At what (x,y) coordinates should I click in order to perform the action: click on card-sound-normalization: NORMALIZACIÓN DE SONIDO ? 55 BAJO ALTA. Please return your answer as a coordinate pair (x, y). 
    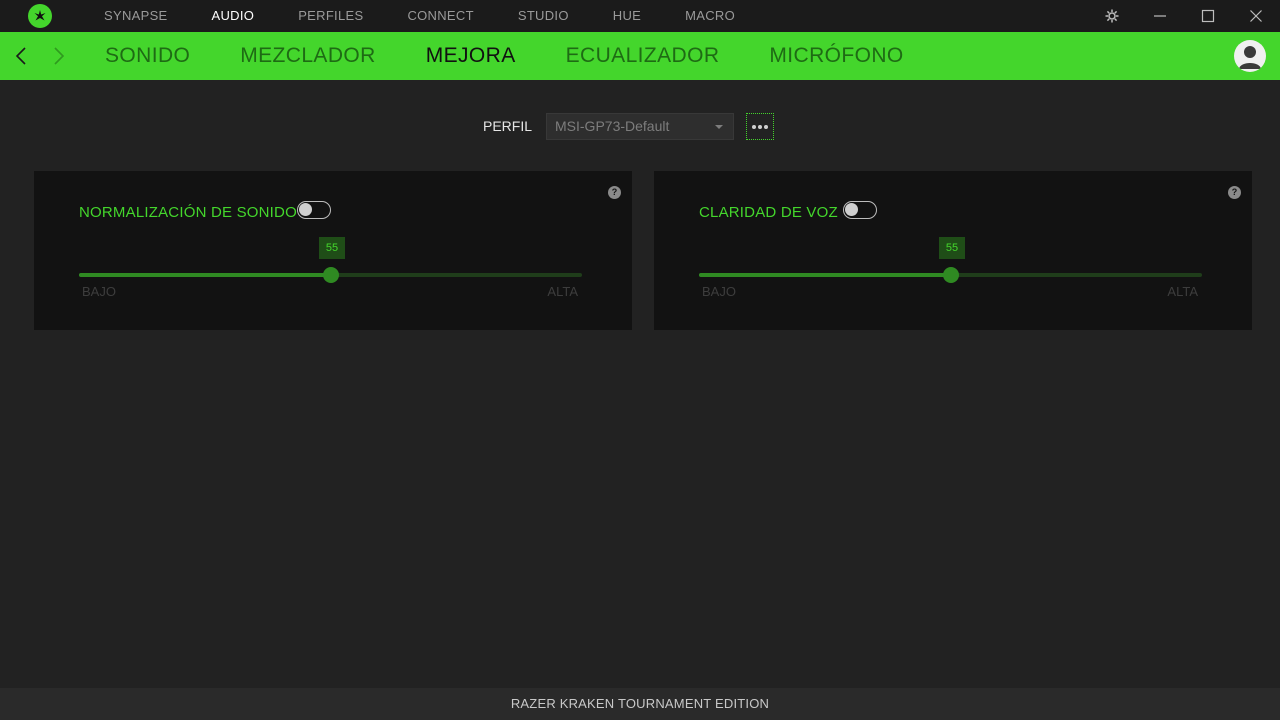
    Looking at the image, I should click on (333, 250).